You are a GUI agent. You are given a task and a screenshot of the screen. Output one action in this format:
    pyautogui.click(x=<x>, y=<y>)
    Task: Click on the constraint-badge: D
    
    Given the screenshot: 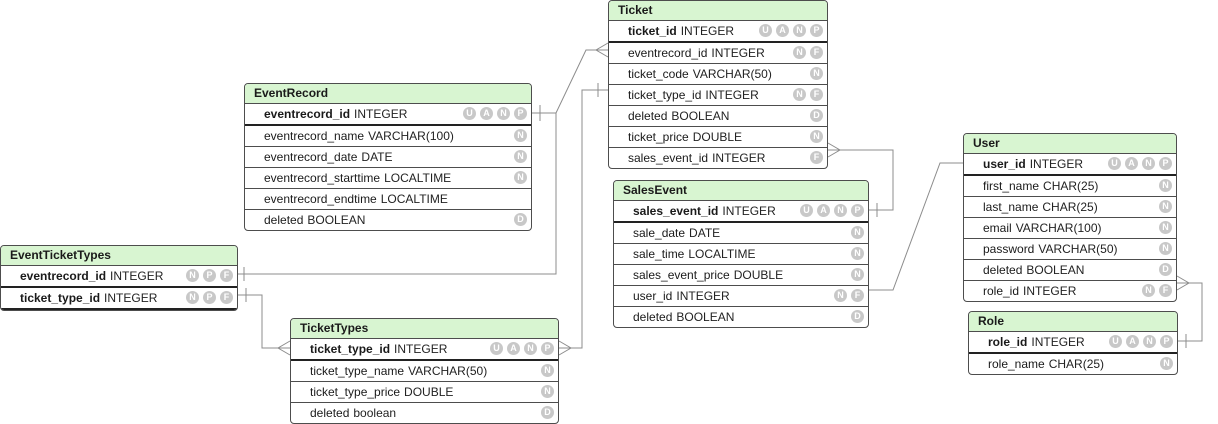 What is the action you would take?
    pyautogui.click(x=547, y=412)
    